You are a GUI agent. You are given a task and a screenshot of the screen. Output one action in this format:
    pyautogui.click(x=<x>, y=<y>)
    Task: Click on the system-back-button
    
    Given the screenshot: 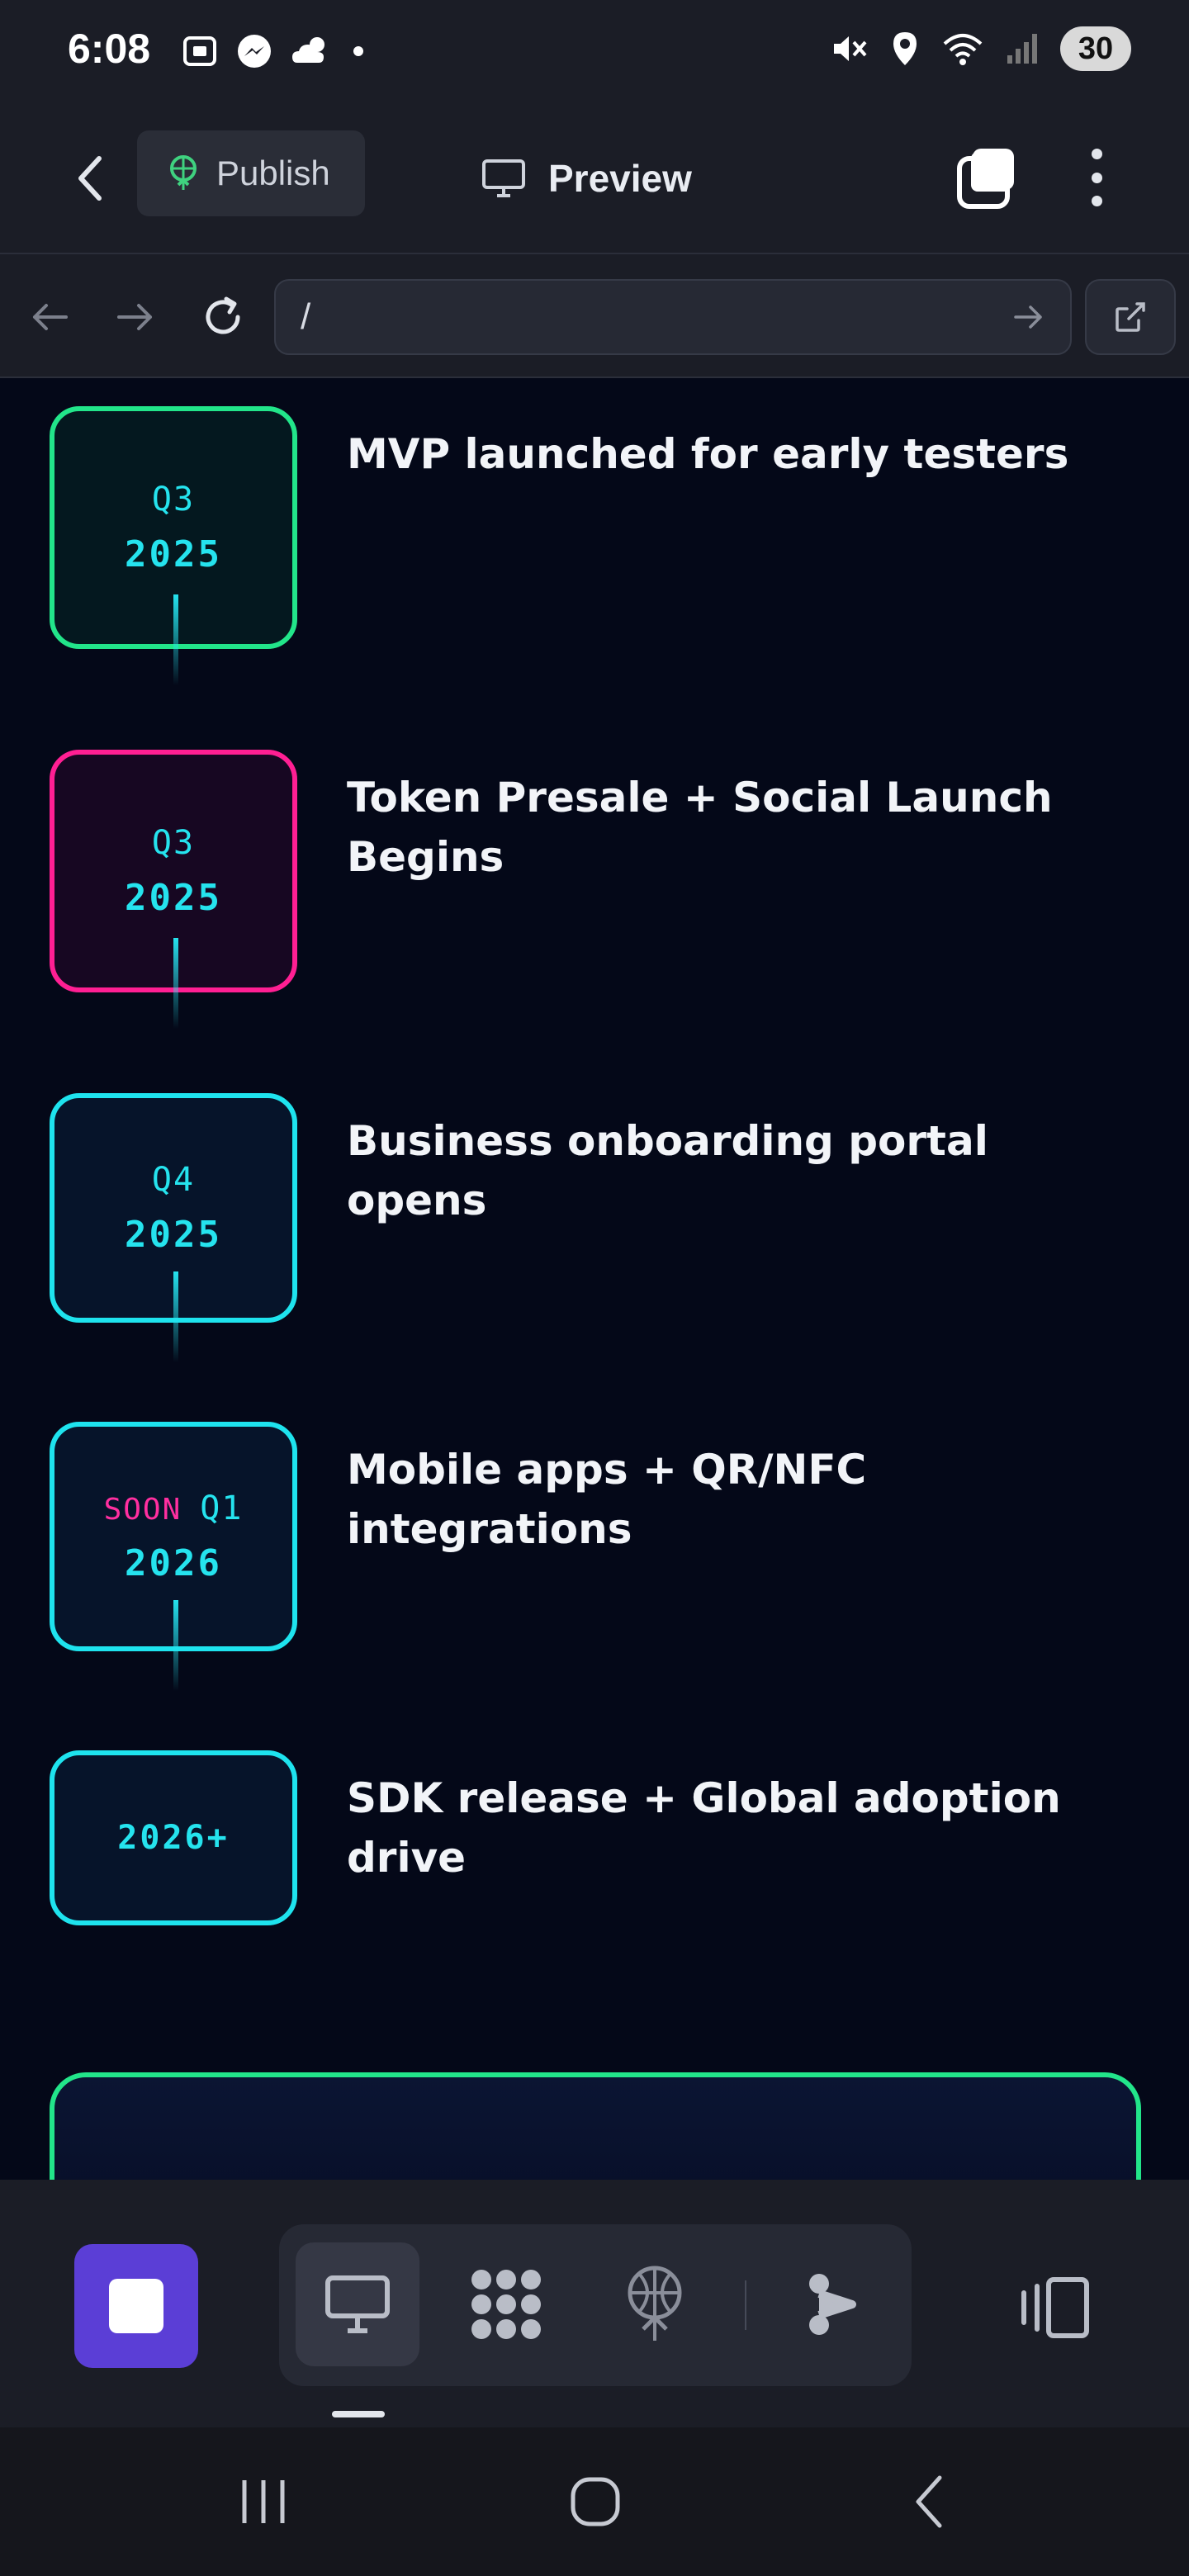 What is the action you would take?
    pyautogui.click(x=929, y=2502)
    